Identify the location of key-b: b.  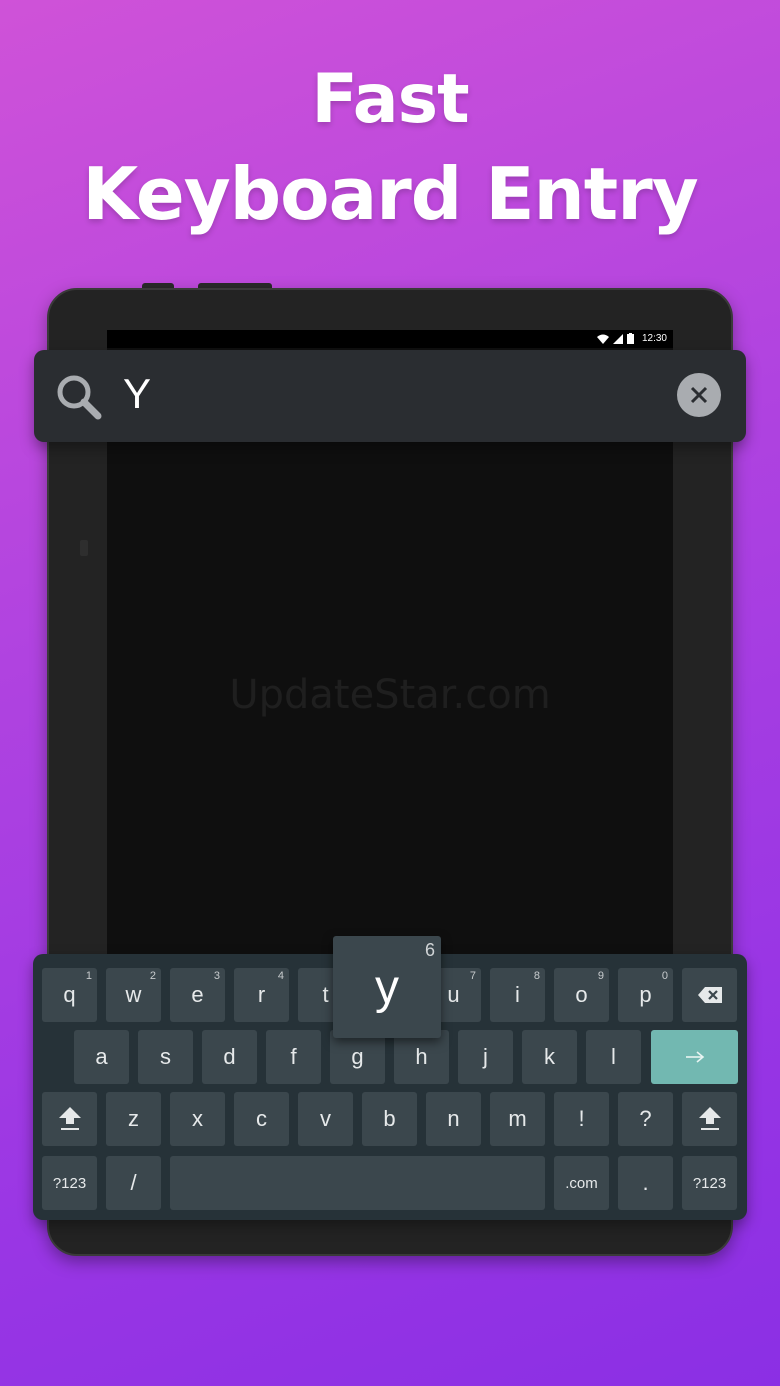
(389, 1119).